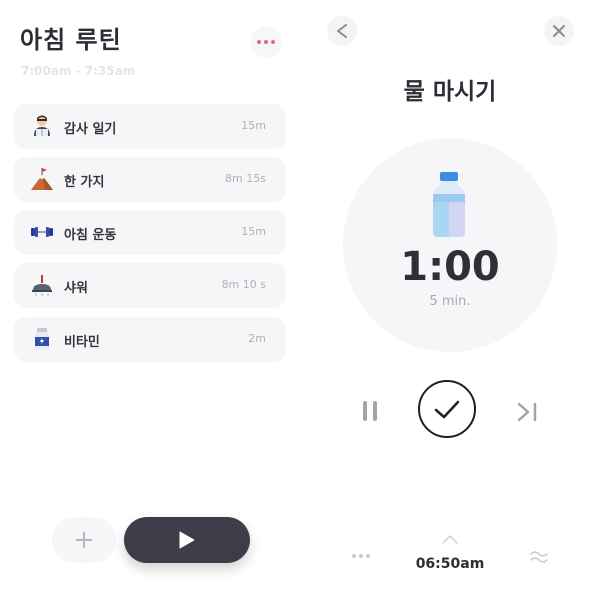  Describe the element at coordinates (150, 232) in the screenshot. I see `task-item-morning-exercise: 아침 운동 15m` at that location.